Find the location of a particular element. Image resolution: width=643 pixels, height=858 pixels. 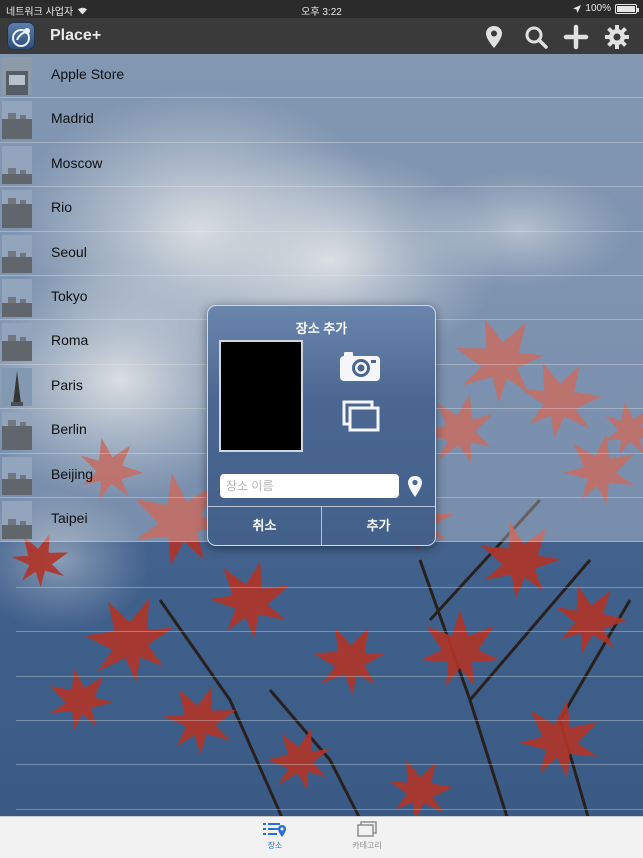

camera-icon is located at coordinates (360, 366).